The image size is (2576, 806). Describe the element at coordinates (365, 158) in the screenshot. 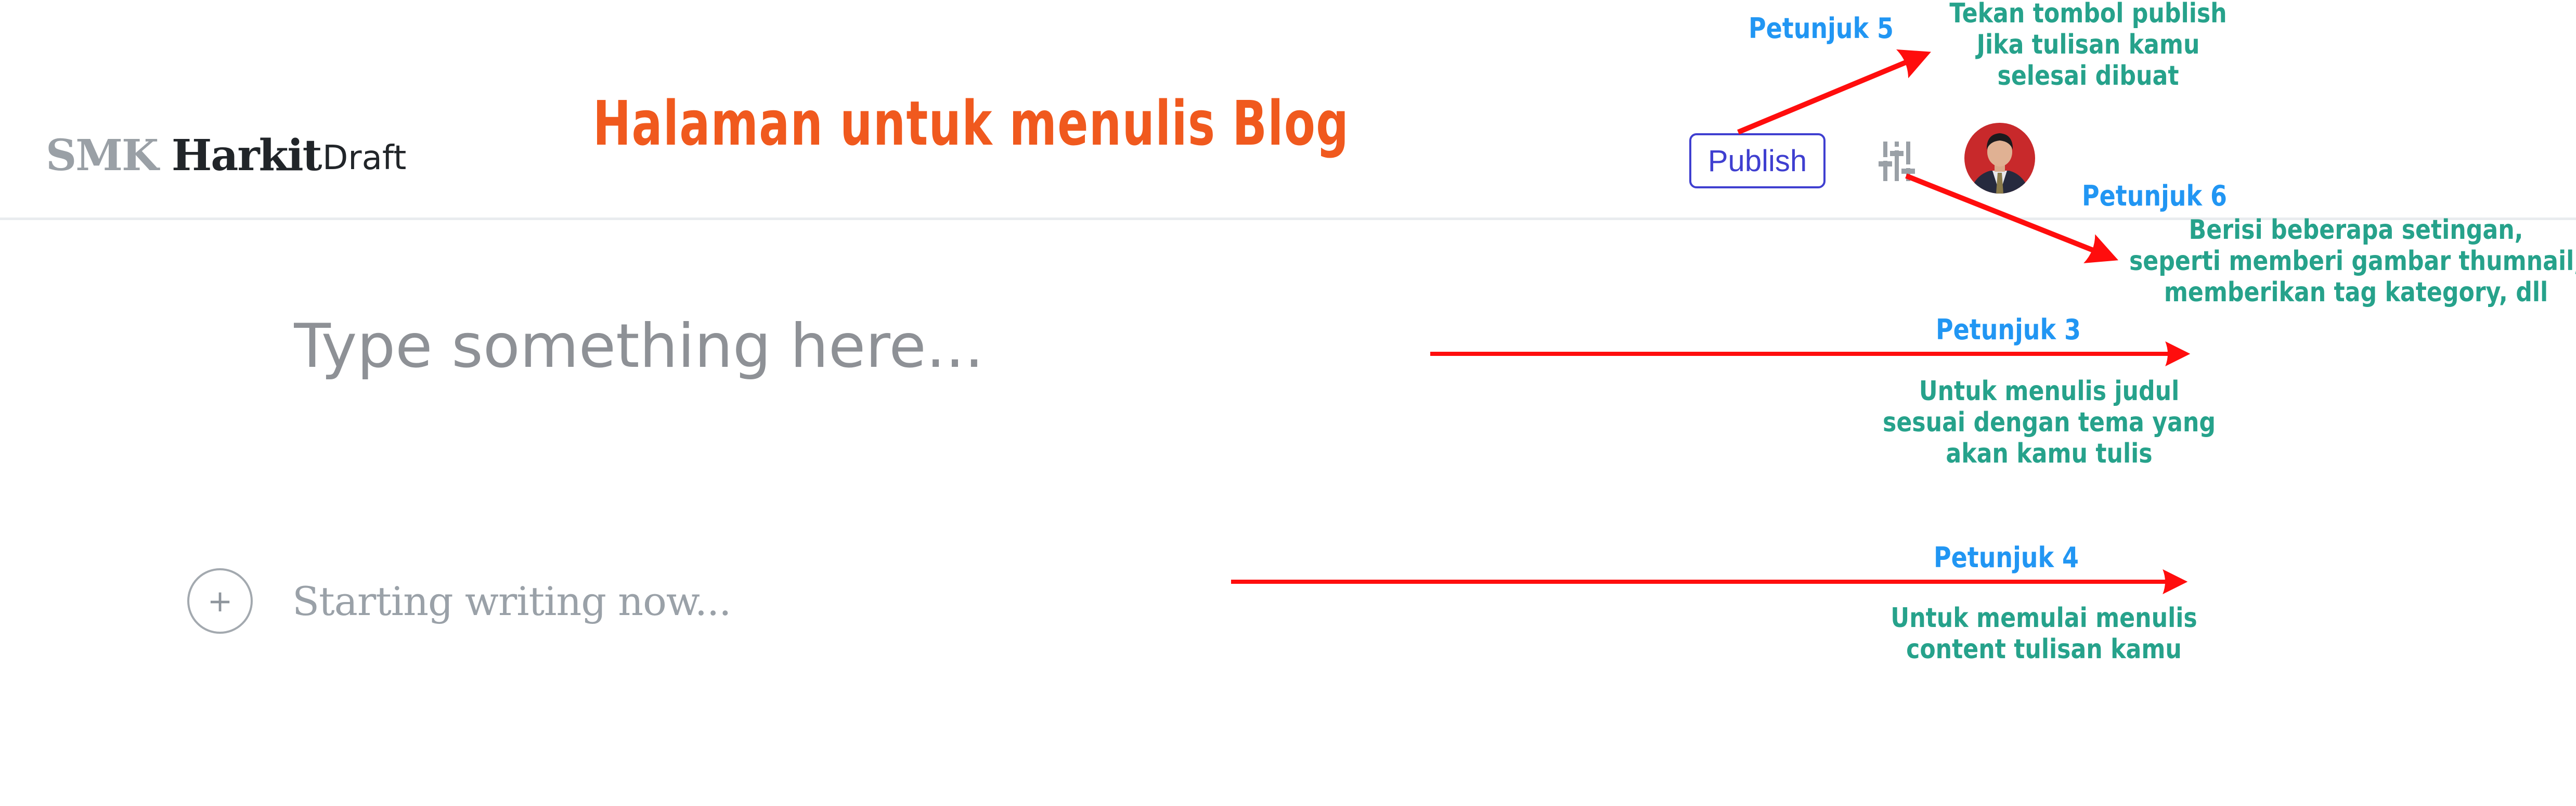

I see `draft-status-label: Draft` at that location.